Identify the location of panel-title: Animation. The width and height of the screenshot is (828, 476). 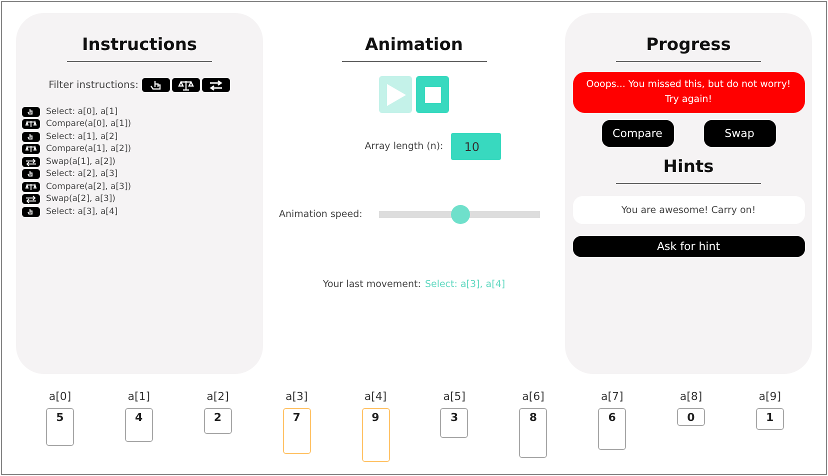
(413, 45).